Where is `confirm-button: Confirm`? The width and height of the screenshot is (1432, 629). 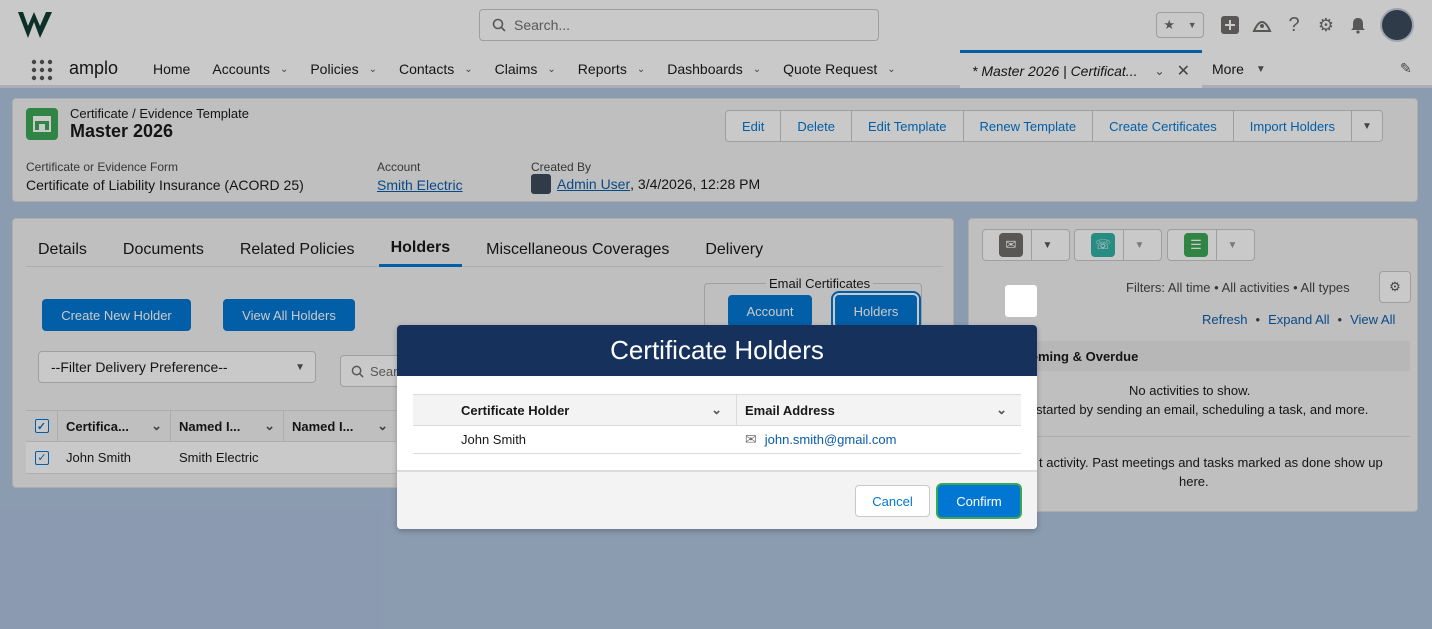 confirm-button: Confirm is located at coordinates (979, 501).